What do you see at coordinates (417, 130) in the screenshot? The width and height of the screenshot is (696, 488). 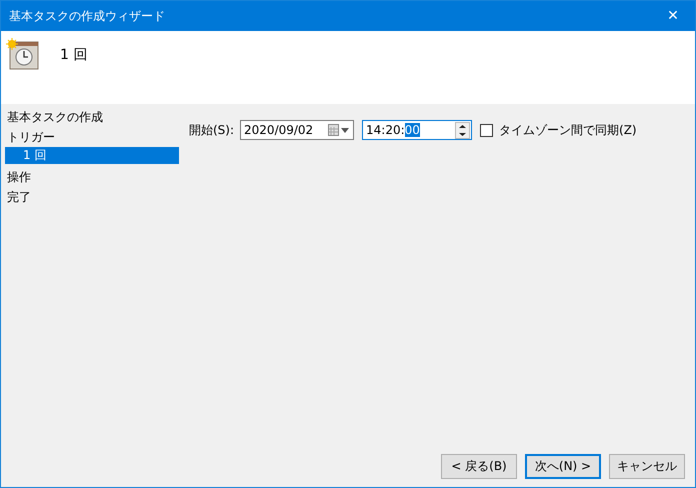 I see `time-field: 14:20:00` at bounding box center [417, 130].